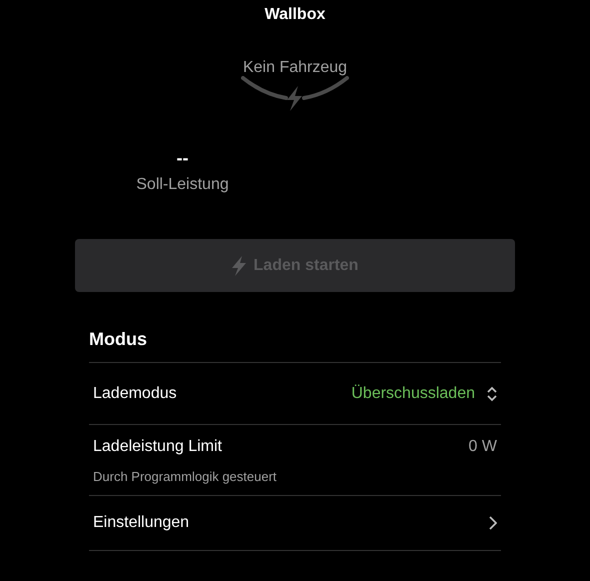 Image resolution: width=590 pixels, height=581 pixels. What do you see at coordinates (482, 447) in the screenshot?
I see `setting-value: 0 W` at bounding box center [482, 447].